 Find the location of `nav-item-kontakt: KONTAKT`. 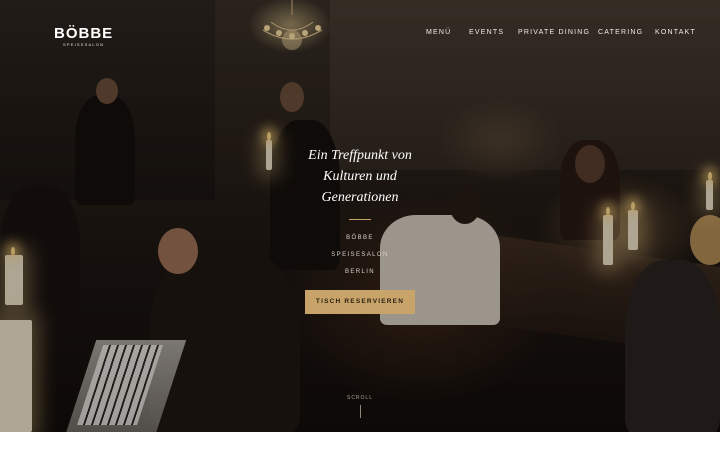

nav-item-kontakt: KONTAKT is located at coordinates (675, 32).